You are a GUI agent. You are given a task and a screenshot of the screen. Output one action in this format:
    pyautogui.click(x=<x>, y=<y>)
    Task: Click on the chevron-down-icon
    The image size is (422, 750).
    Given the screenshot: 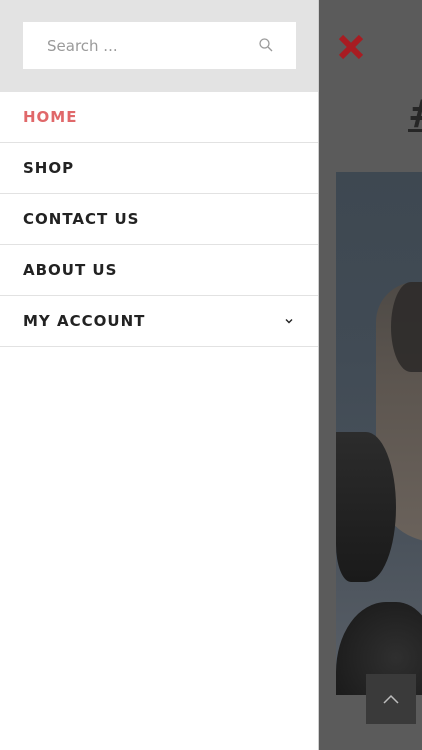 What is the action you would take?
    pyautogui.click(x=289, y=321)
    